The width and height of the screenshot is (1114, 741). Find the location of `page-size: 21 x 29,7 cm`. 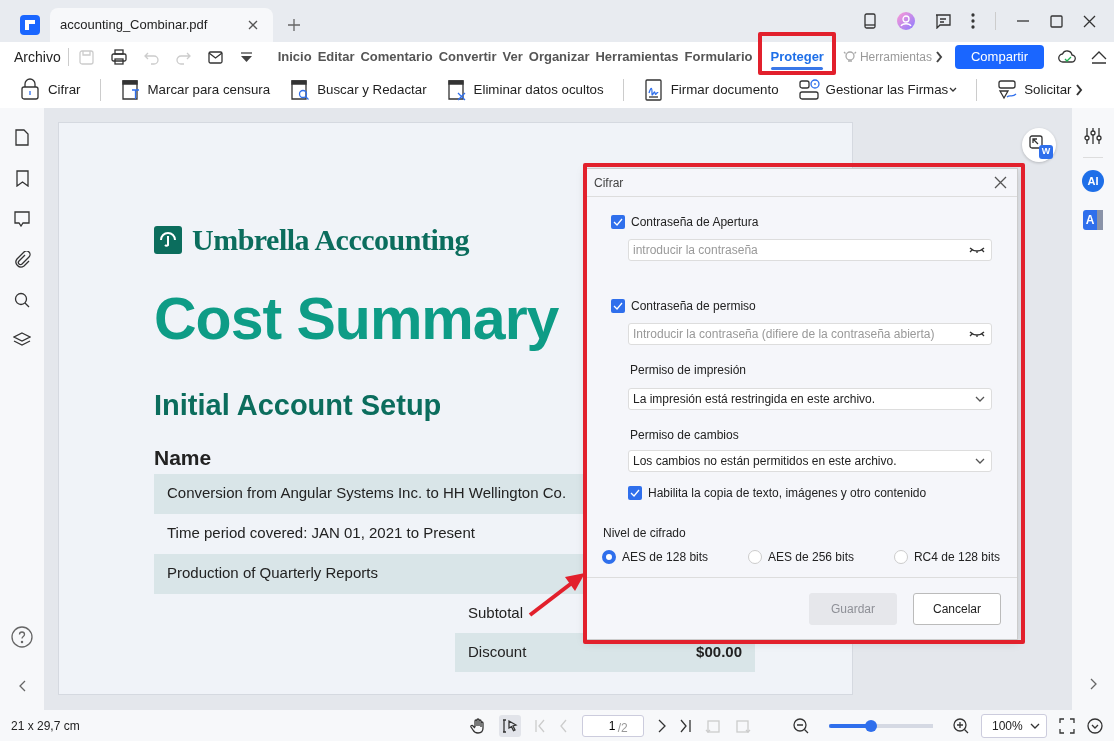

page-size: 21 x 29,7 cm is located at coordinates (45, 726).